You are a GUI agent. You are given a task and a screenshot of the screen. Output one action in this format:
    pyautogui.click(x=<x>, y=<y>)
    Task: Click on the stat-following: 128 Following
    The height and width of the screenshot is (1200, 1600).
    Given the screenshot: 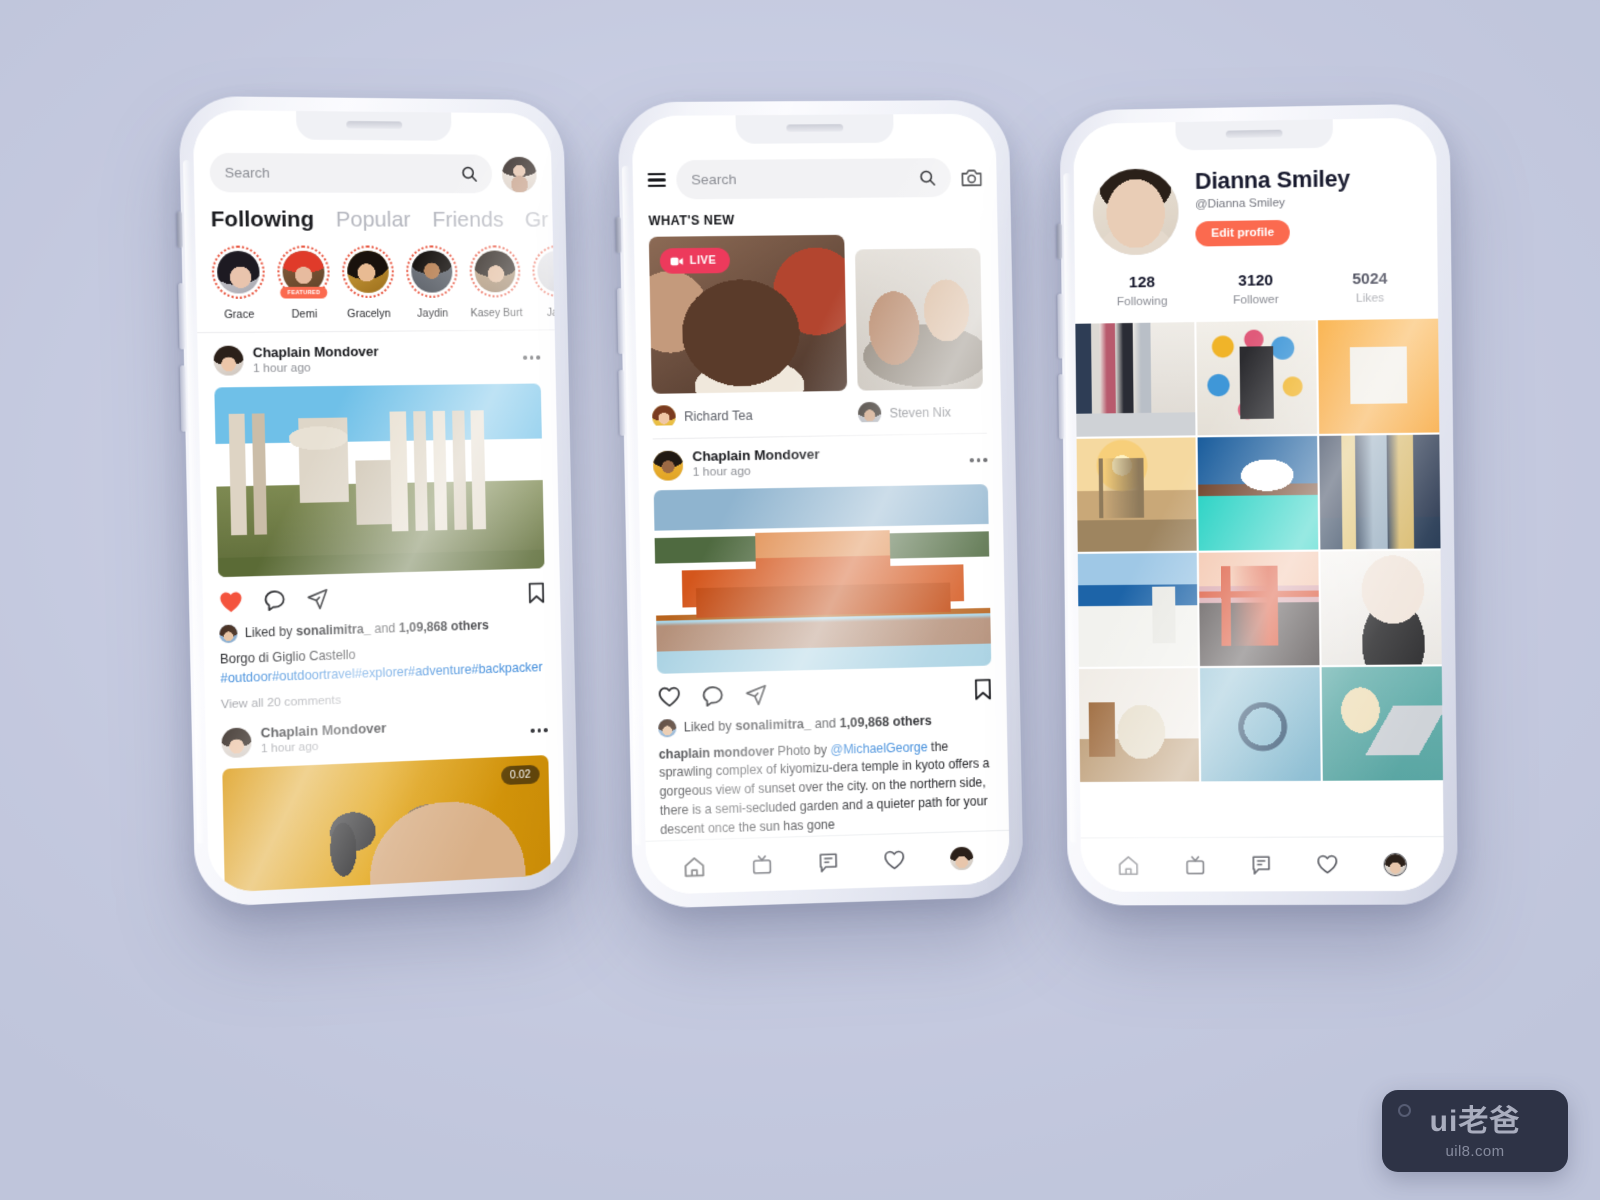 What is the action you would take?
    pyautogui.click(x=1142, y=291)
    